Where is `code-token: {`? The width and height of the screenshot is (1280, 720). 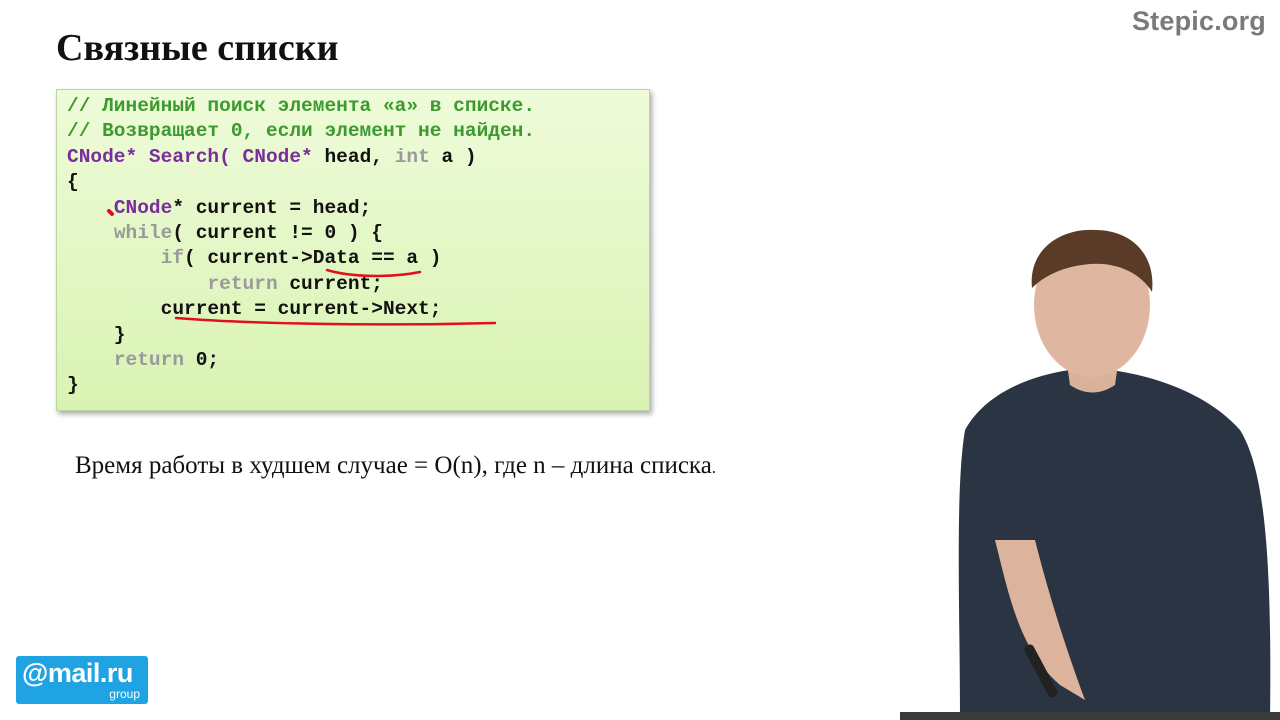 code-token: { is located at coordinates (73, 182).